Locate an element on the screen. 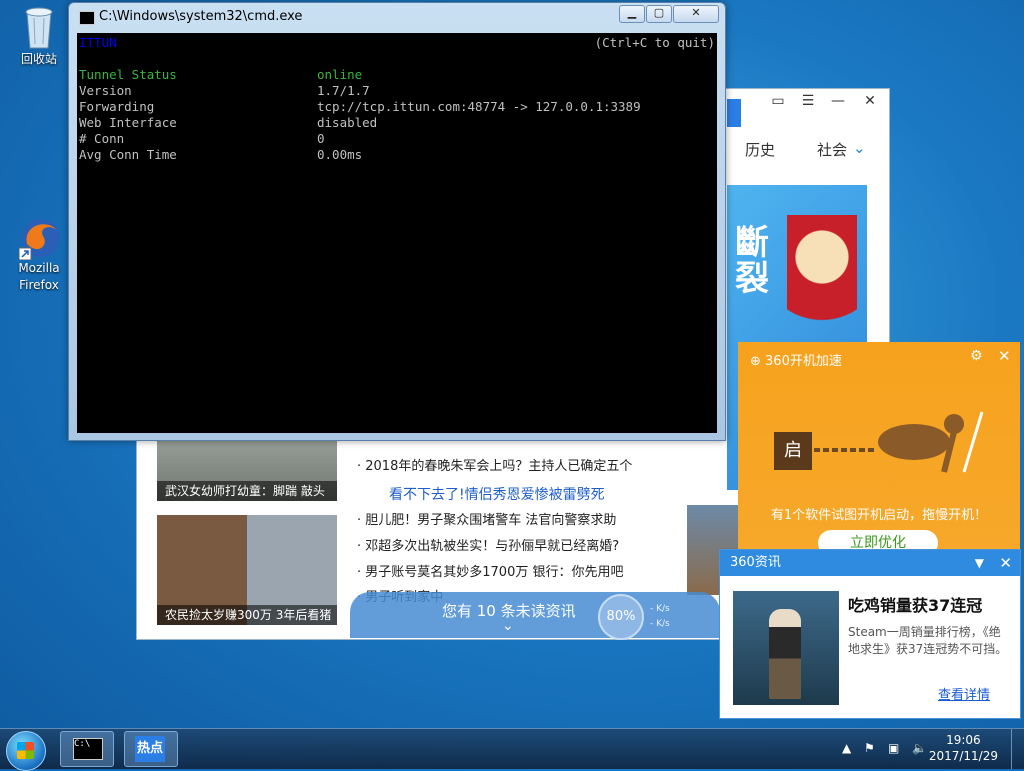 The width and height of the screenshot is (1024, 771). news360-image is located at coordinates (786, 648).